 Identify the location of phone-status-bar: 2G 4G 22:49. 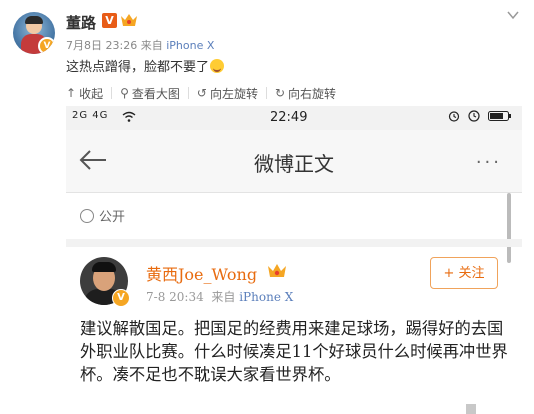
(294, 118).